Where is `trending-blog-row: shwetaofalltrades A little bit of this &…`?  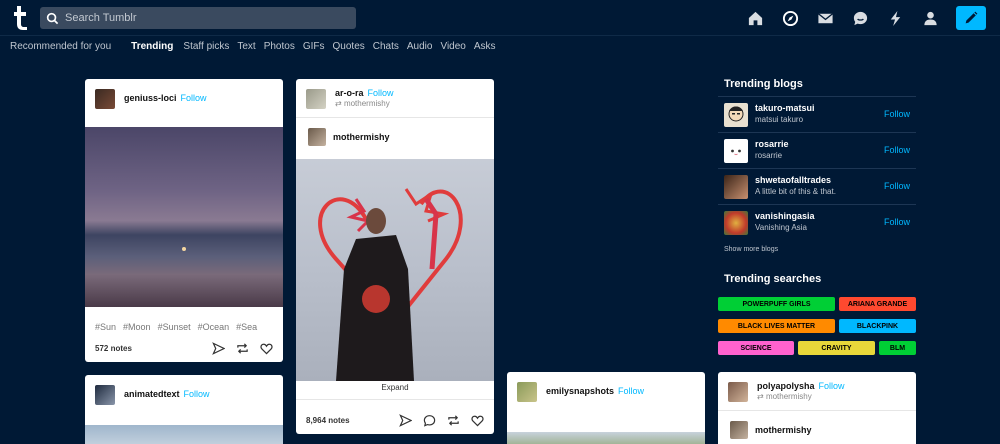 trending-blog-row: shwetaofalltrades A little bit of this &… is located at coordinates (817, 187).